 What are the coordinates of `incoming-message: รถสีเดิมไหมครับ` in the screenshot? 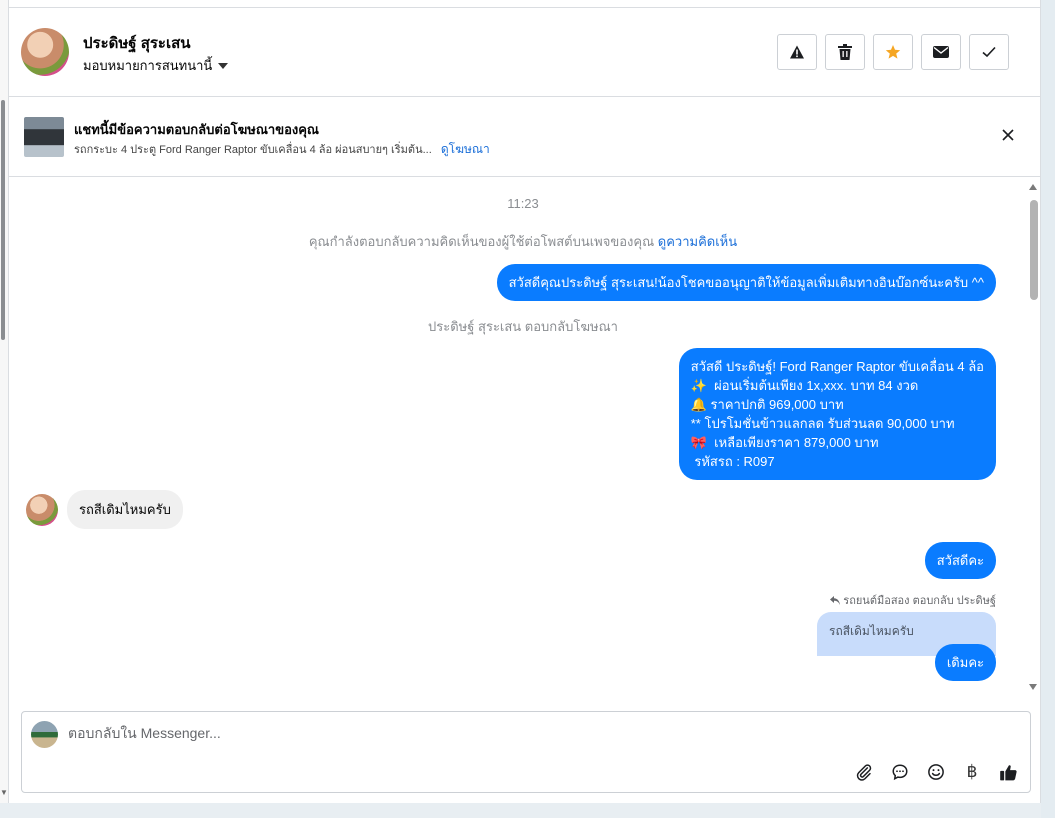 It's located at (125, 509).